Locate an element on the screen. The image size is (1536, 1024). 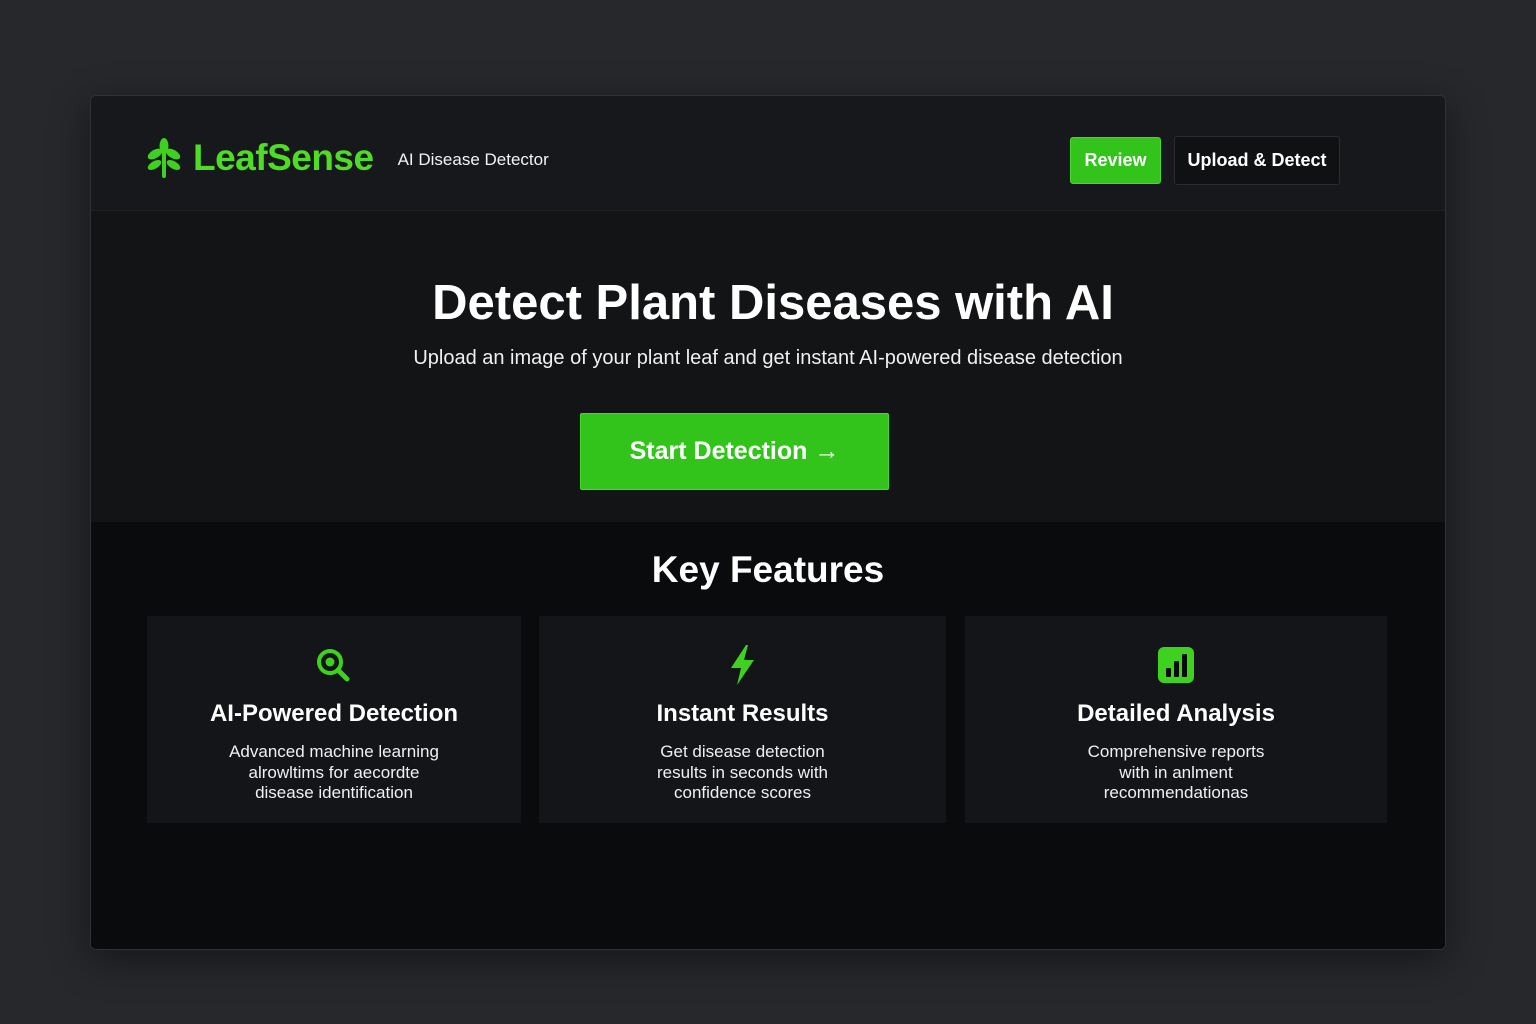
search-icon is located at coordinates (333, 665).